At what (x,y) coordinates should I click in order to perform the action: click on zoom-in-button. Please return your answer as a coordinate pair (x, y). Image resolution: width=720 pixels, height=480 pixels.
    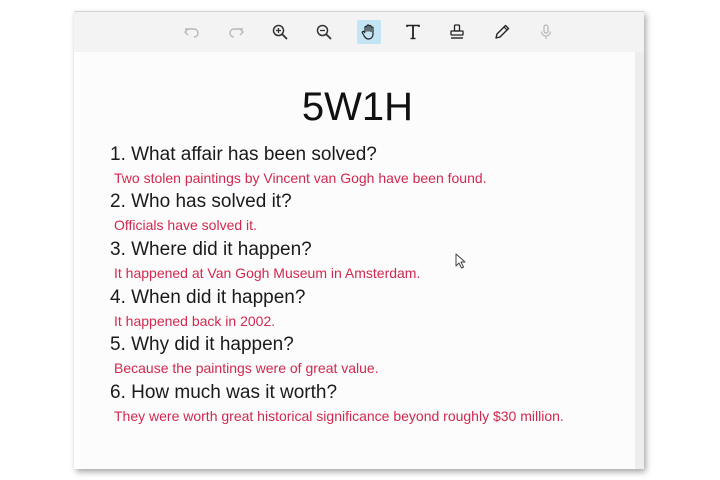
    Looking at the image, I should click on (280, 32).